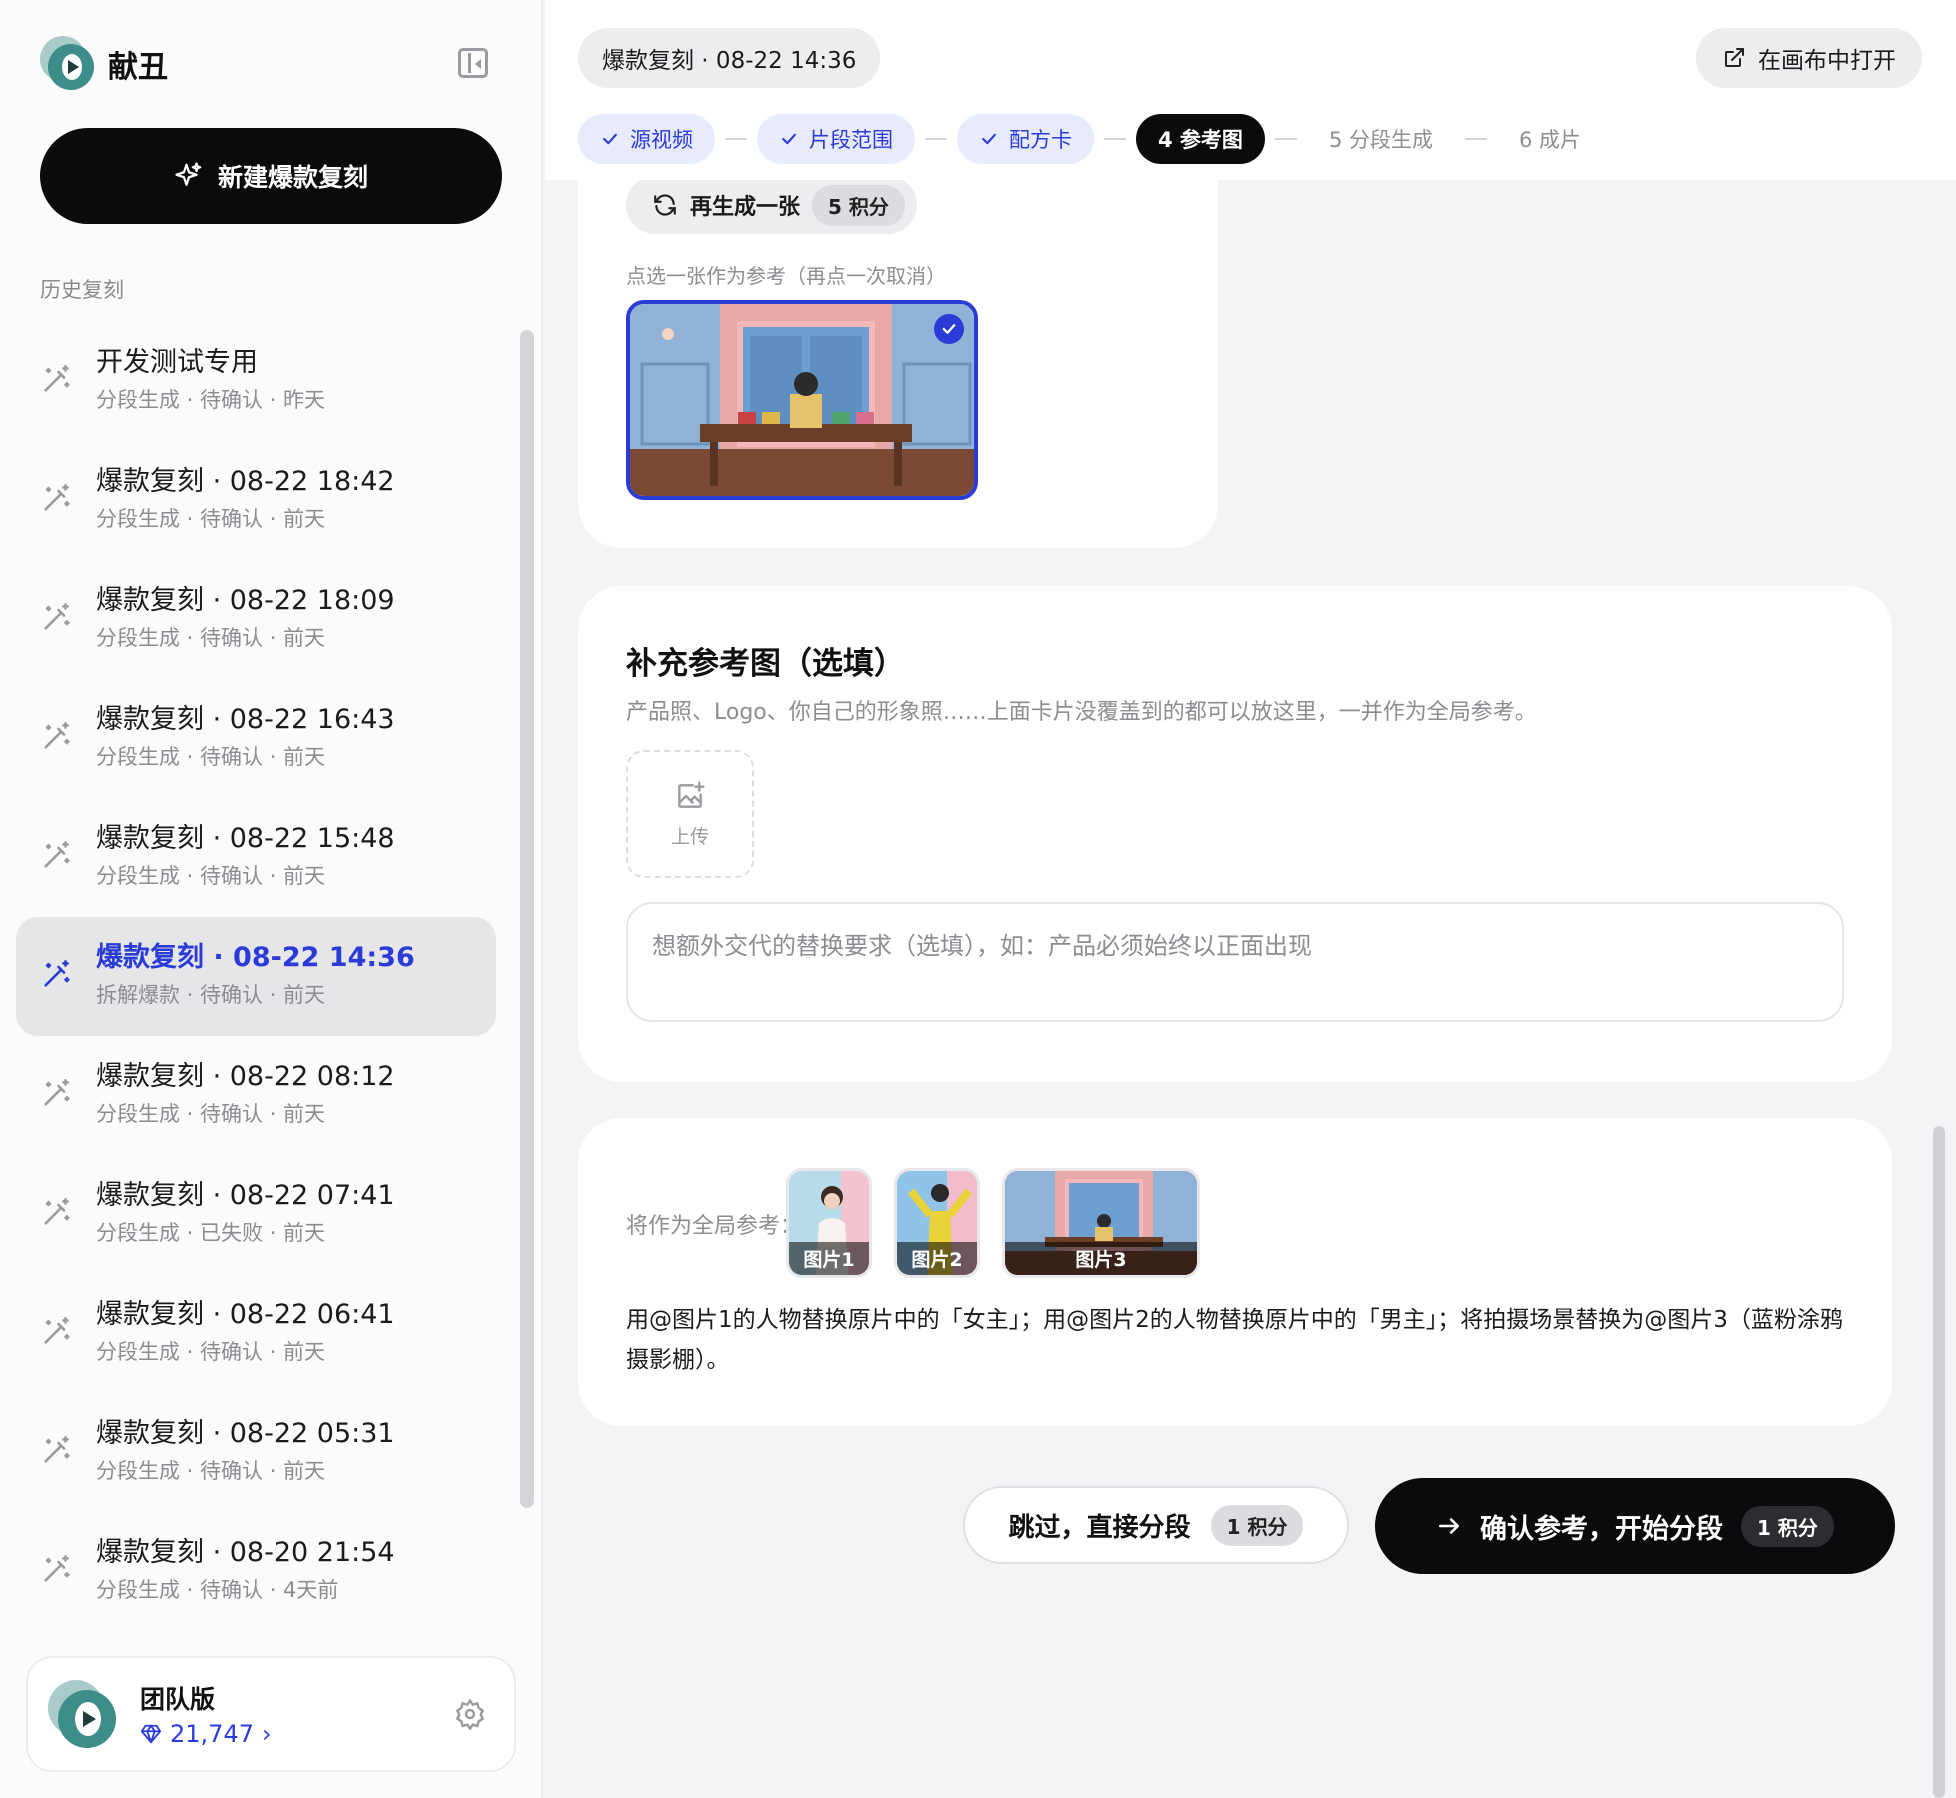  I want to click on project-title: 爆款复刻 · 08-22 14:36, so click(729, 58).